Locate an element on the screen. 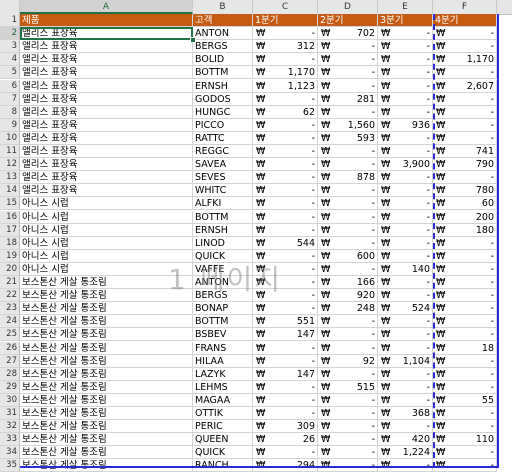 Image resolution: width=512 pixels, height=472 pixels. quarter-cell: ₩878 is located at coordinates (348, 178).